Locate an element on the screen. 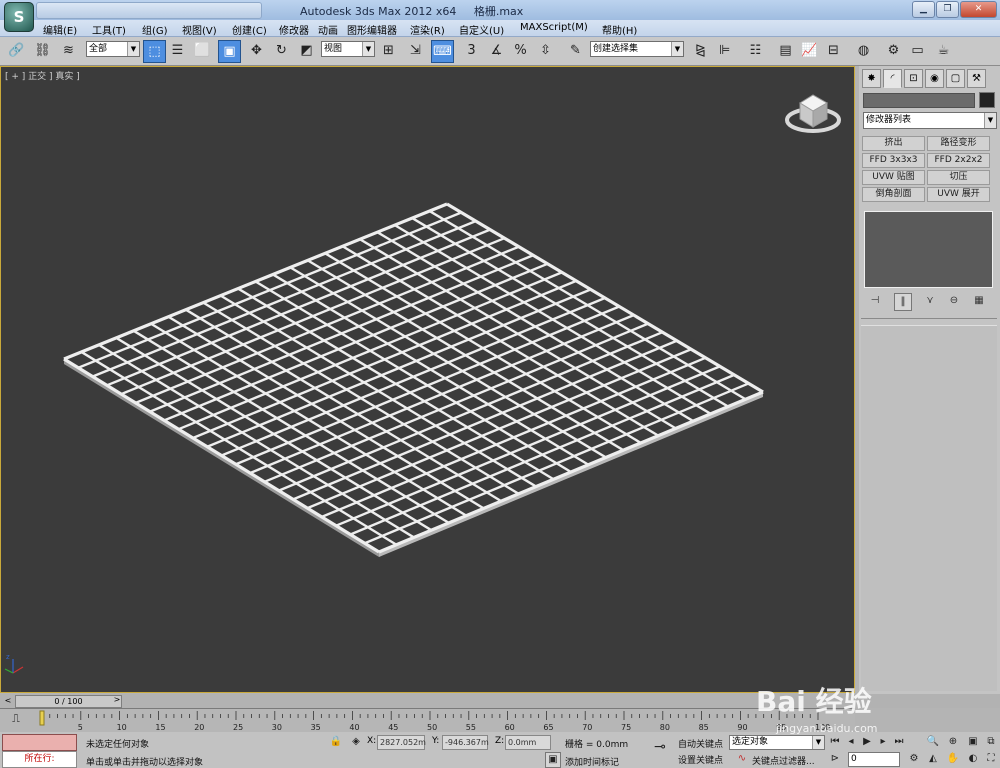 This screenshot has height=768, width=1000. modifier-button-ffd222: FFD 2x2x2 is located at coordinates (958, 160).